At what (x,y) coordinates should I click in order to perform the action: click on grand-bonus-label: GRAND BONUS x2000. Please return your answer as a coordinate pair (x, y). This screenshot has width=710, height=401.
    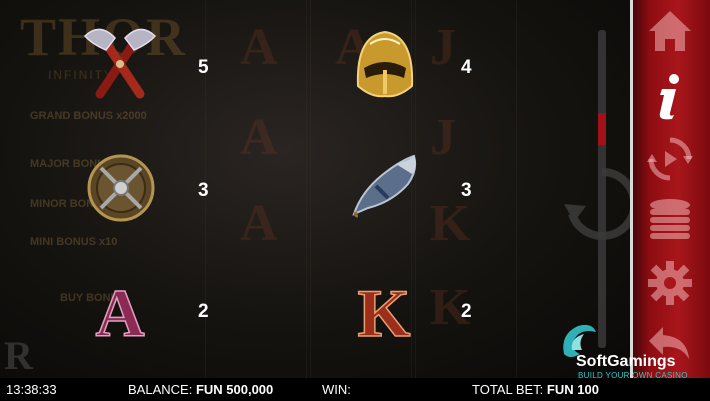
    Looking at the image, I should click on (88, 116).